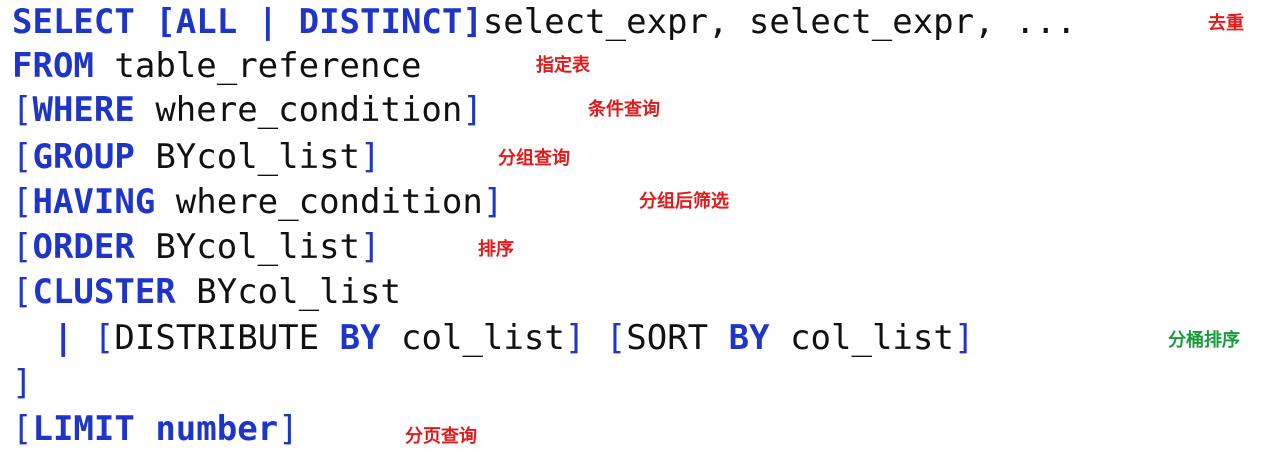 The width and height of the screenshot is (1281, 463). I want to click on limit-keyword: LIMIT, so click(83, 429).